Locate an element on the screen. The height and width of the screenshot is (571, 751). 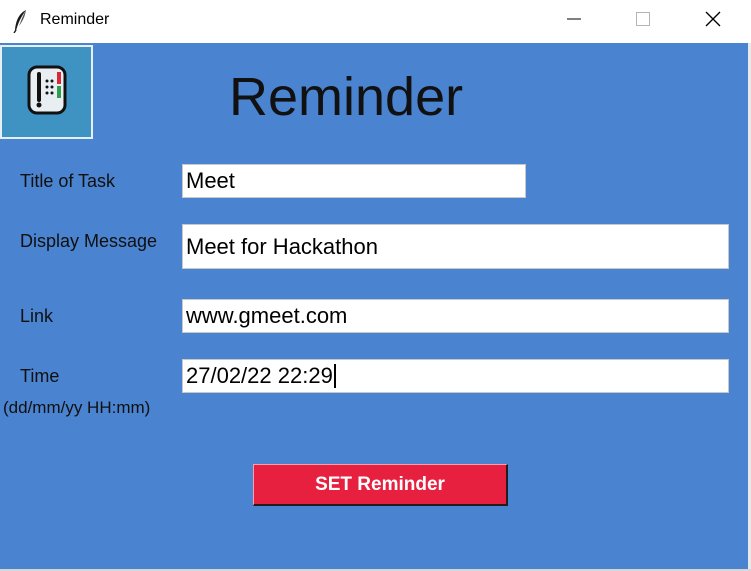
time-label: Time is located at coordinates (40, 376).